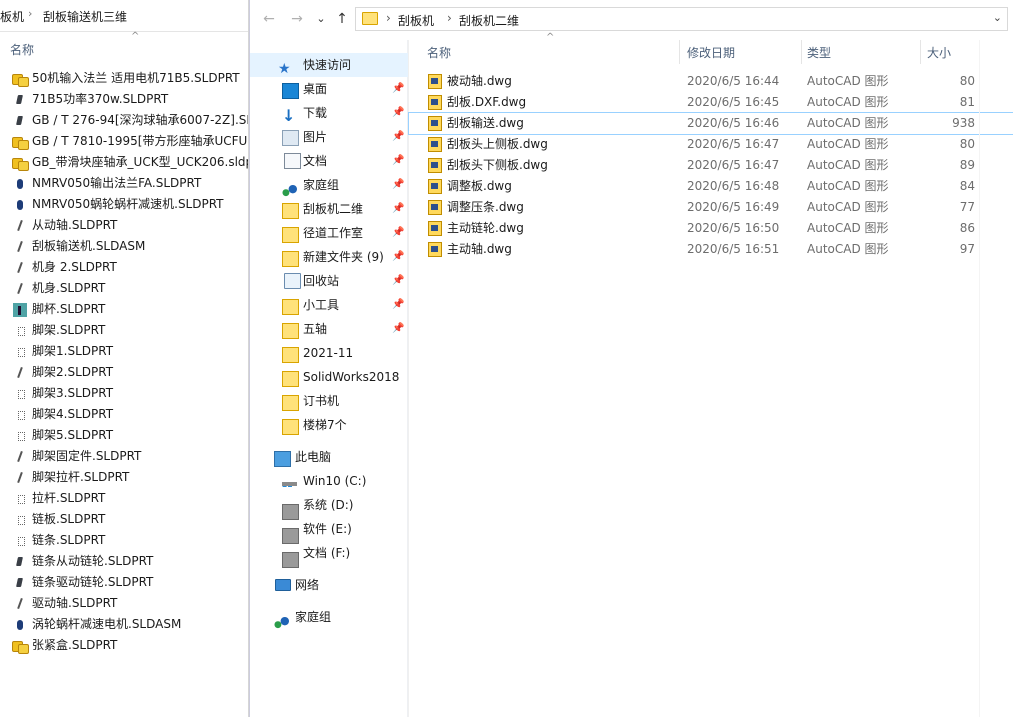  I want to click on list-item: 脚架.SLDPRT, so click(125, 330).